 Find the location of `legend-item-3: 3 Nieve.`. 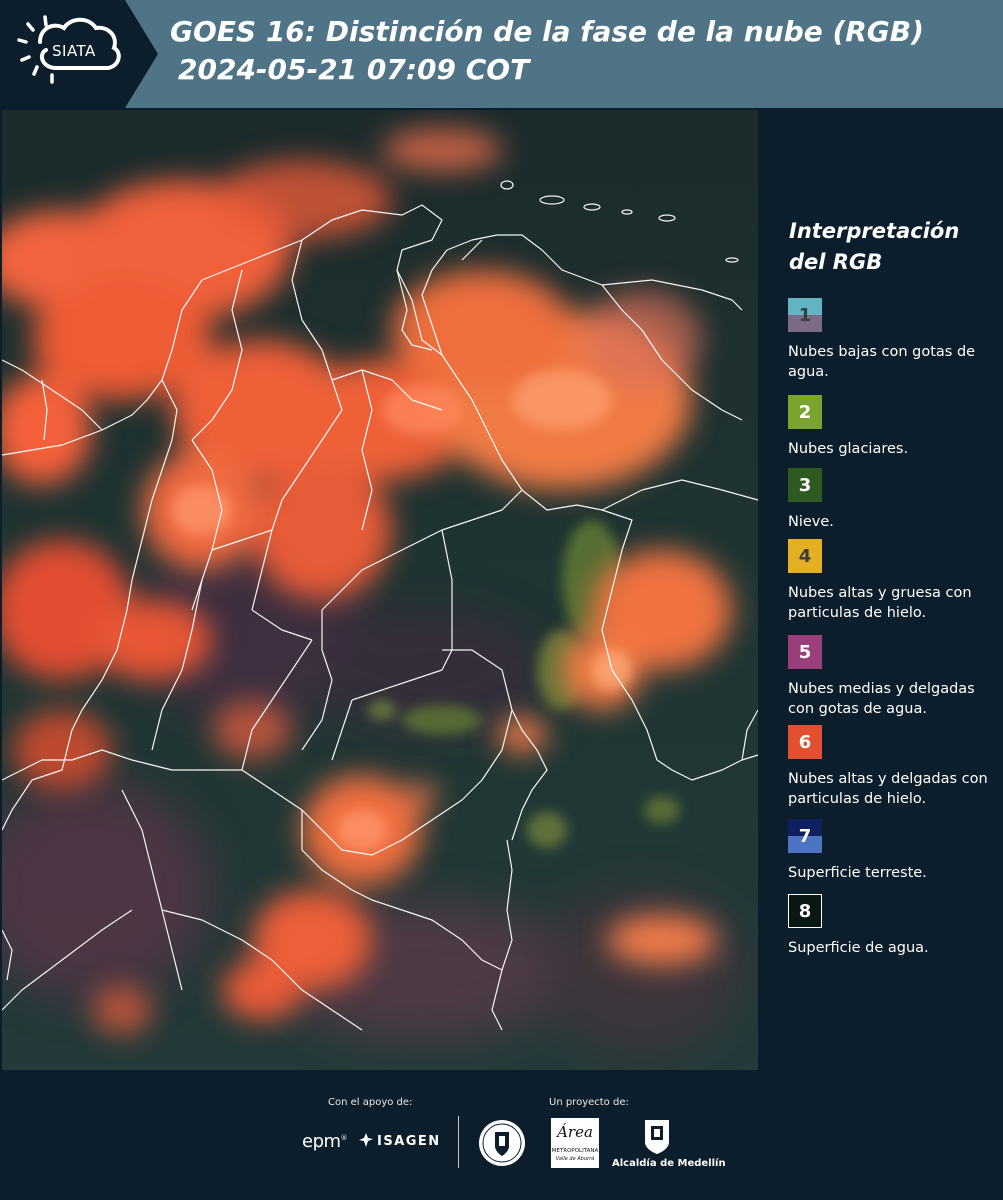

legend-item-3: 3 Nieve. is located at coordinates (893, 500).